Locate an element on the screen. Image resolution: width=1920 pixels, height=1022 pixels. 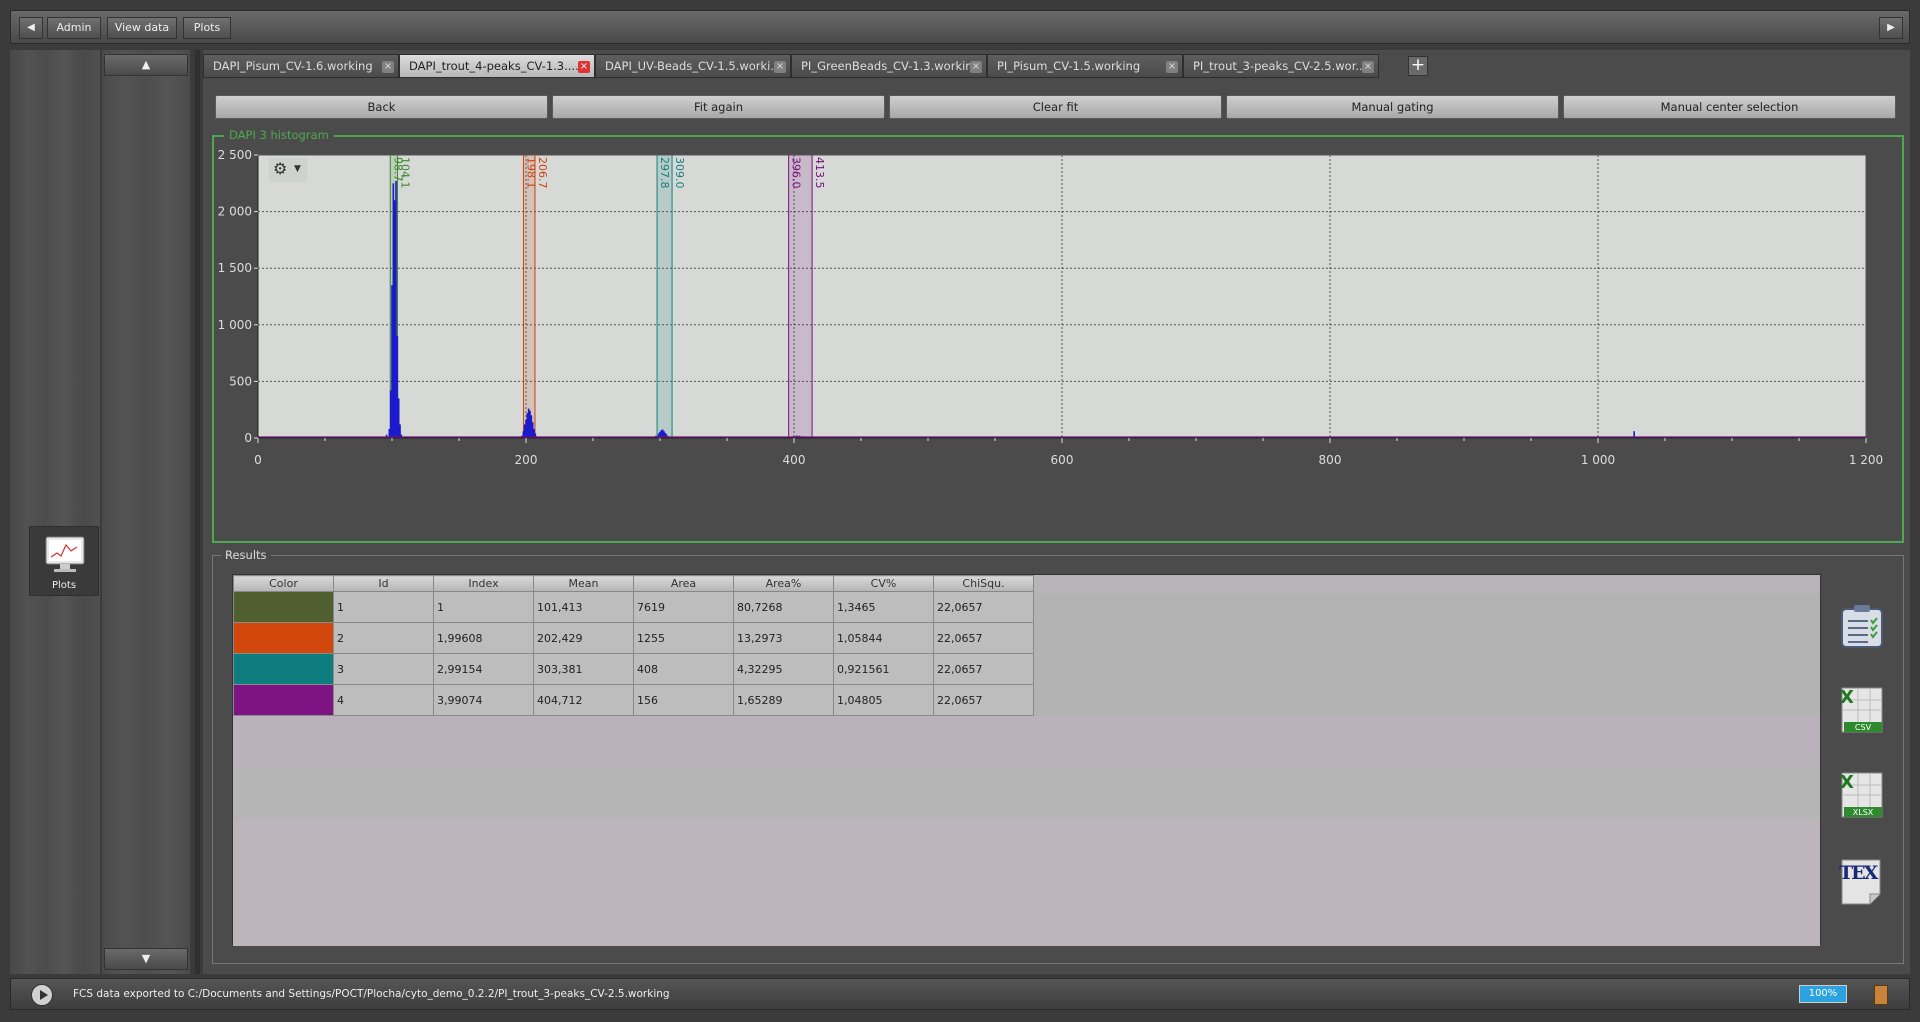
gate-right-label: 104.1 is located at coordinates (404, 173).